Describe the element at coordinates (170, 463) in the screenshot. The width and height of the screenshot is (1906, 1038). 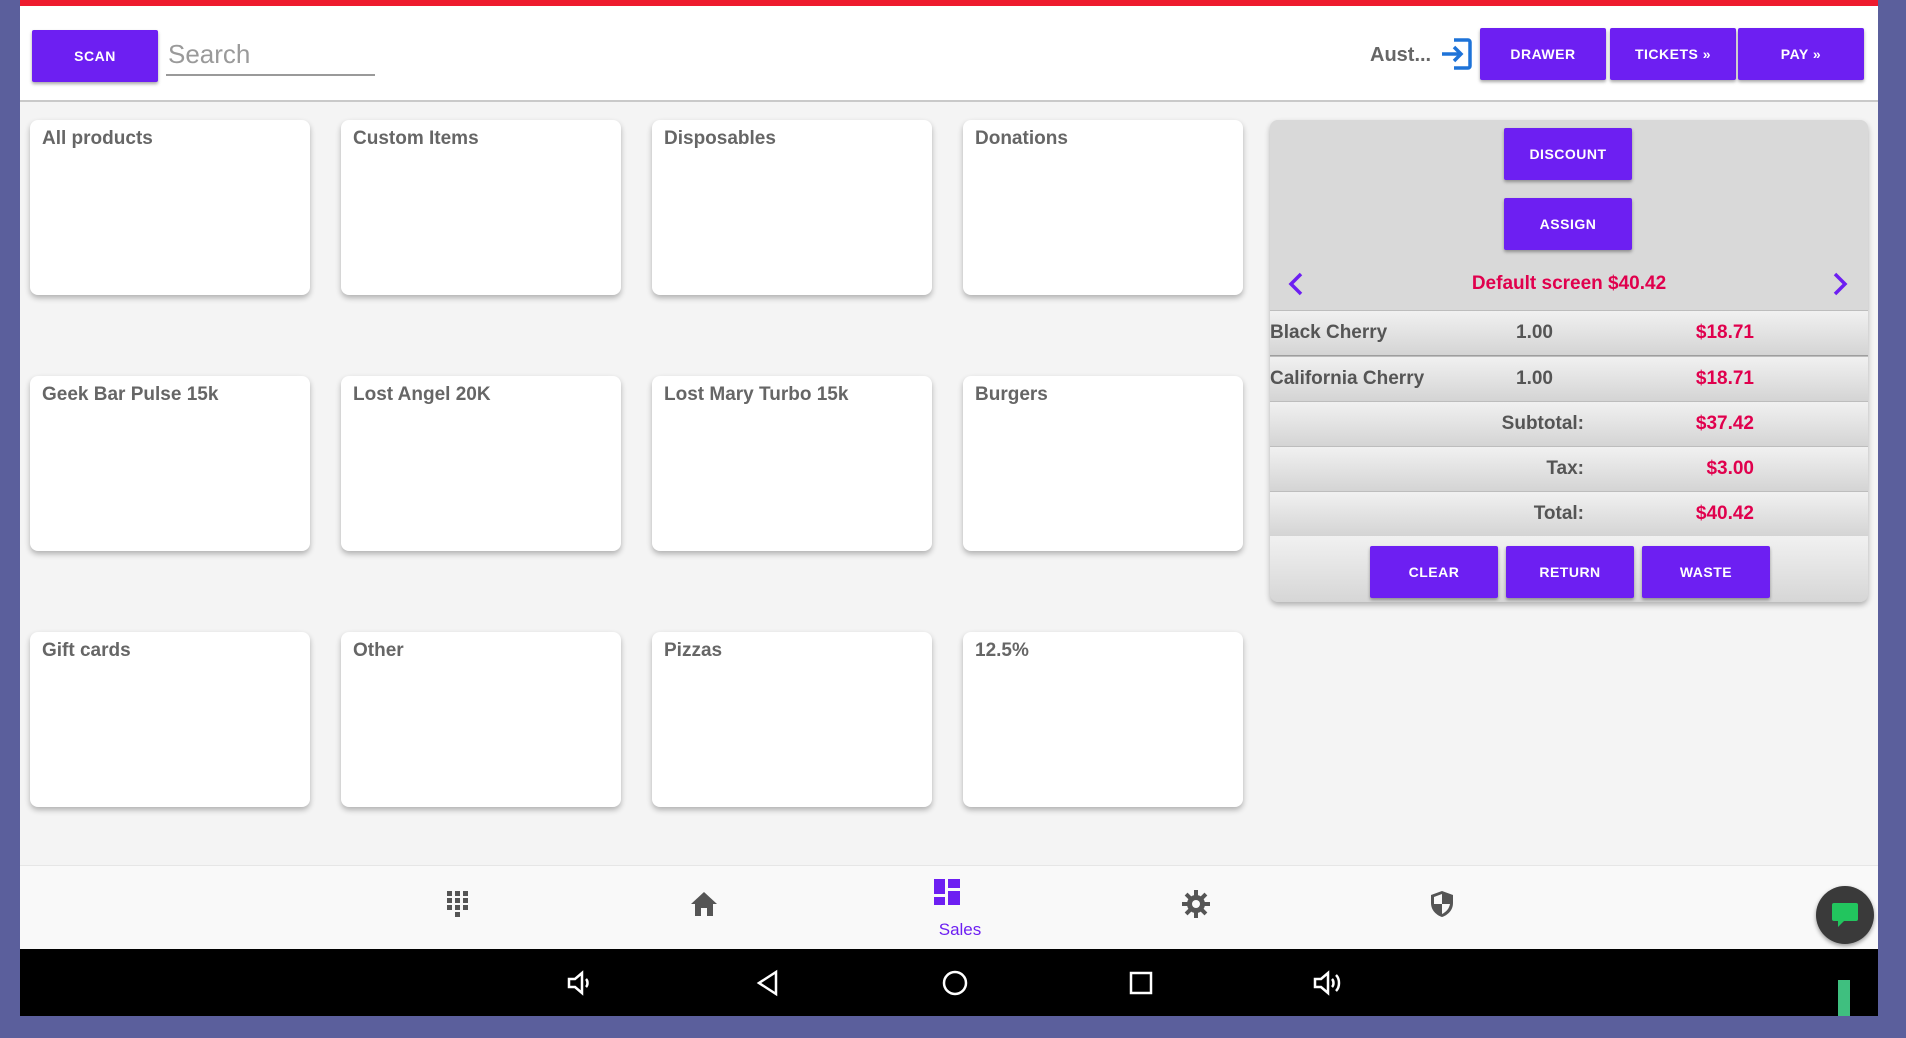
I see `category-tile-geek-bar-pulse: Geek Bar Pulse 15k` at that location.